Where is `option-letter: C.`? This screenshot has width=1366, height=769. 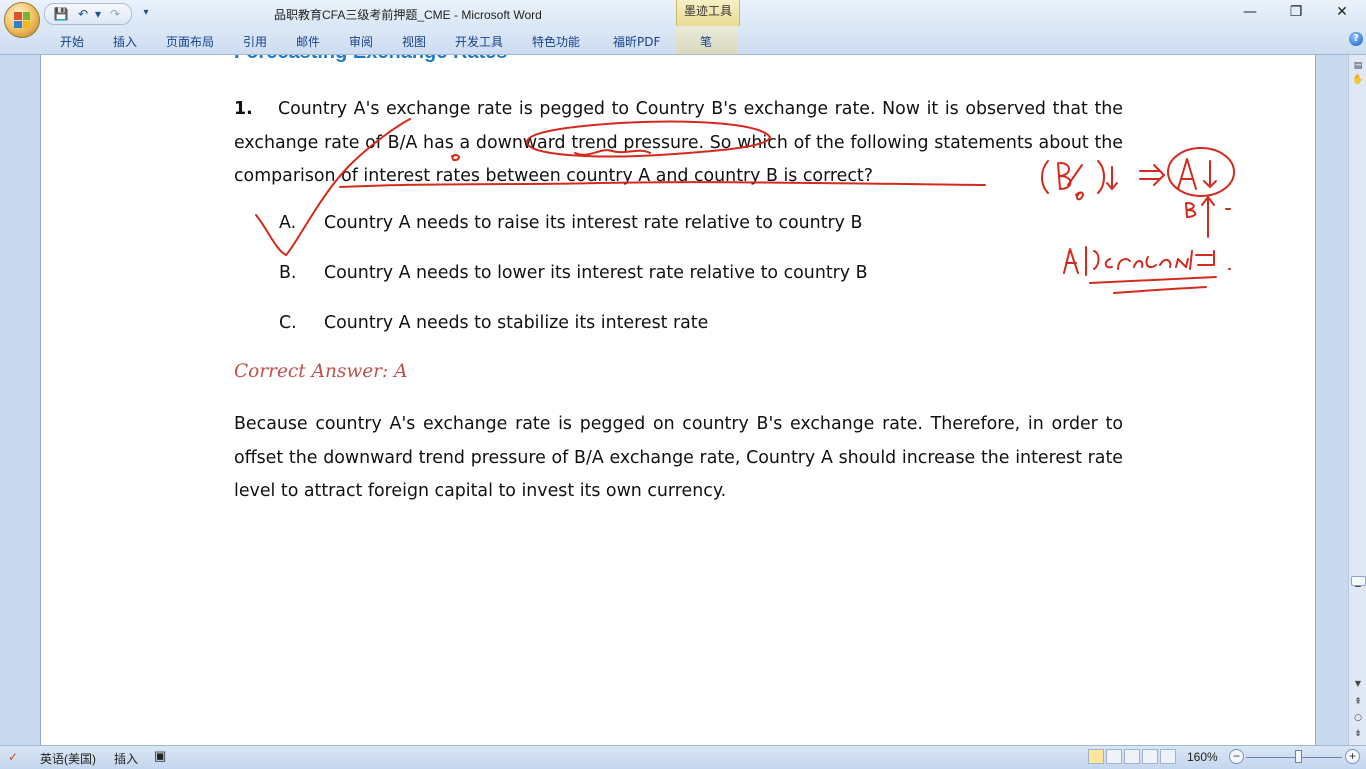
option-letter: C. is located at coordinates (288, 323).